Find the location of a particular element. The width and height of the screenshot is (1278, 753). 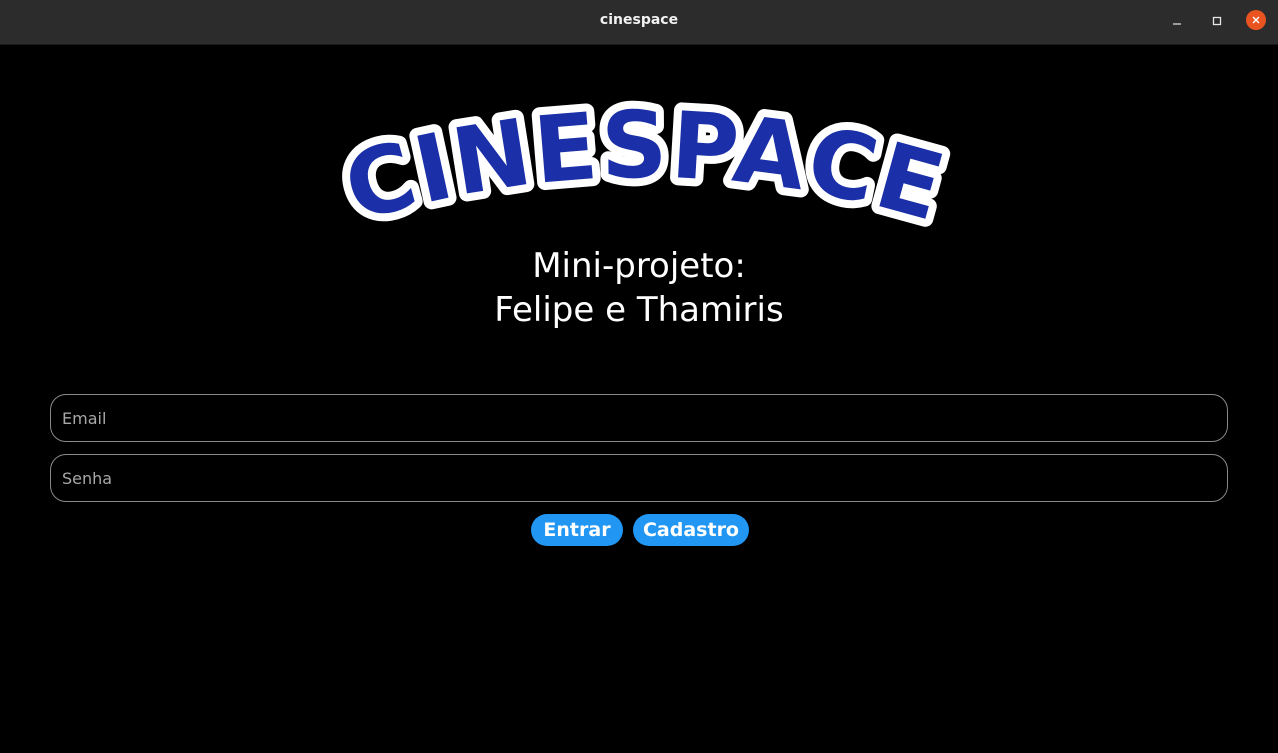

window-title: cinespace is located at coordinates (639, 20).